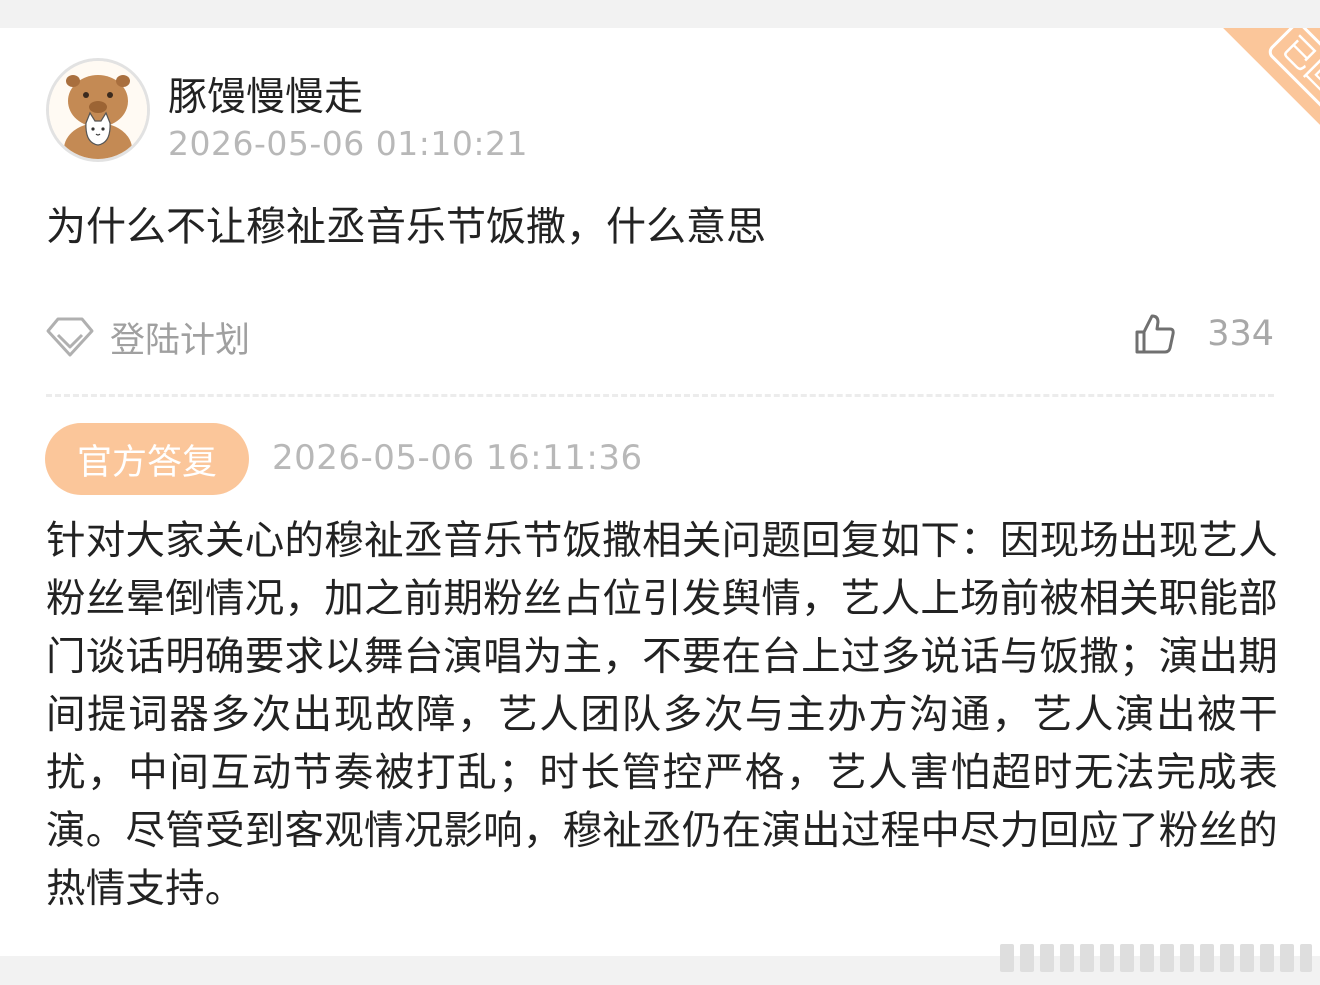  What do you see at coordinates (1155, 334) in the screenshot?
I see `thumbs-up-icon` at bounding box center [1155, 334].